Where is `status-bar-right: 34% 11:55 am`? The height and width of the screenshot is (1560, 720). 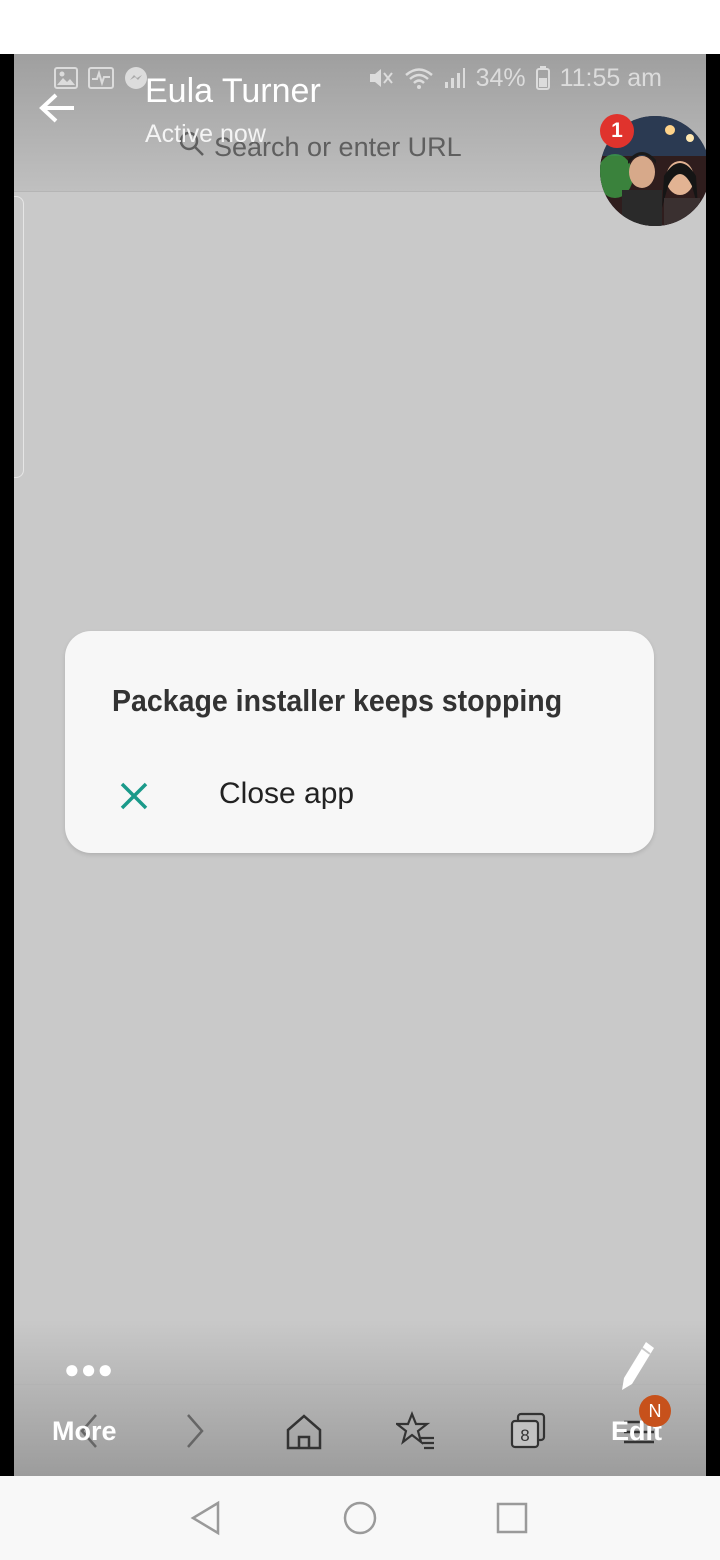
status-bar-right: 34% 11:55 am is located at coordinates (515, 78).